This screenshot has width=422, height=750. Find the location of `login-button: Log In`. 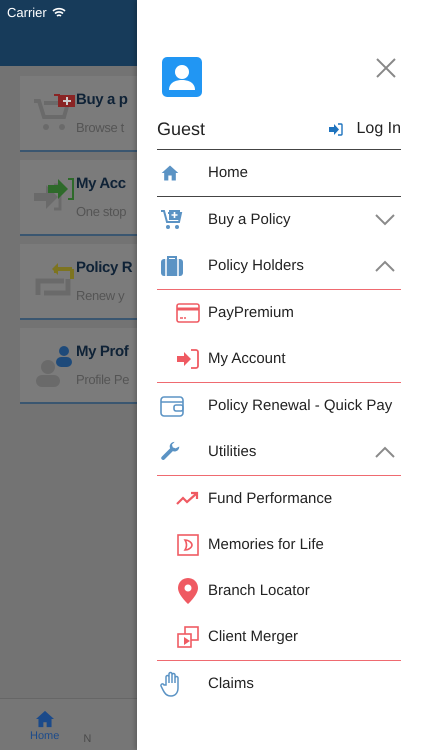

login-button: Log In is located at coordinates (364, 129).